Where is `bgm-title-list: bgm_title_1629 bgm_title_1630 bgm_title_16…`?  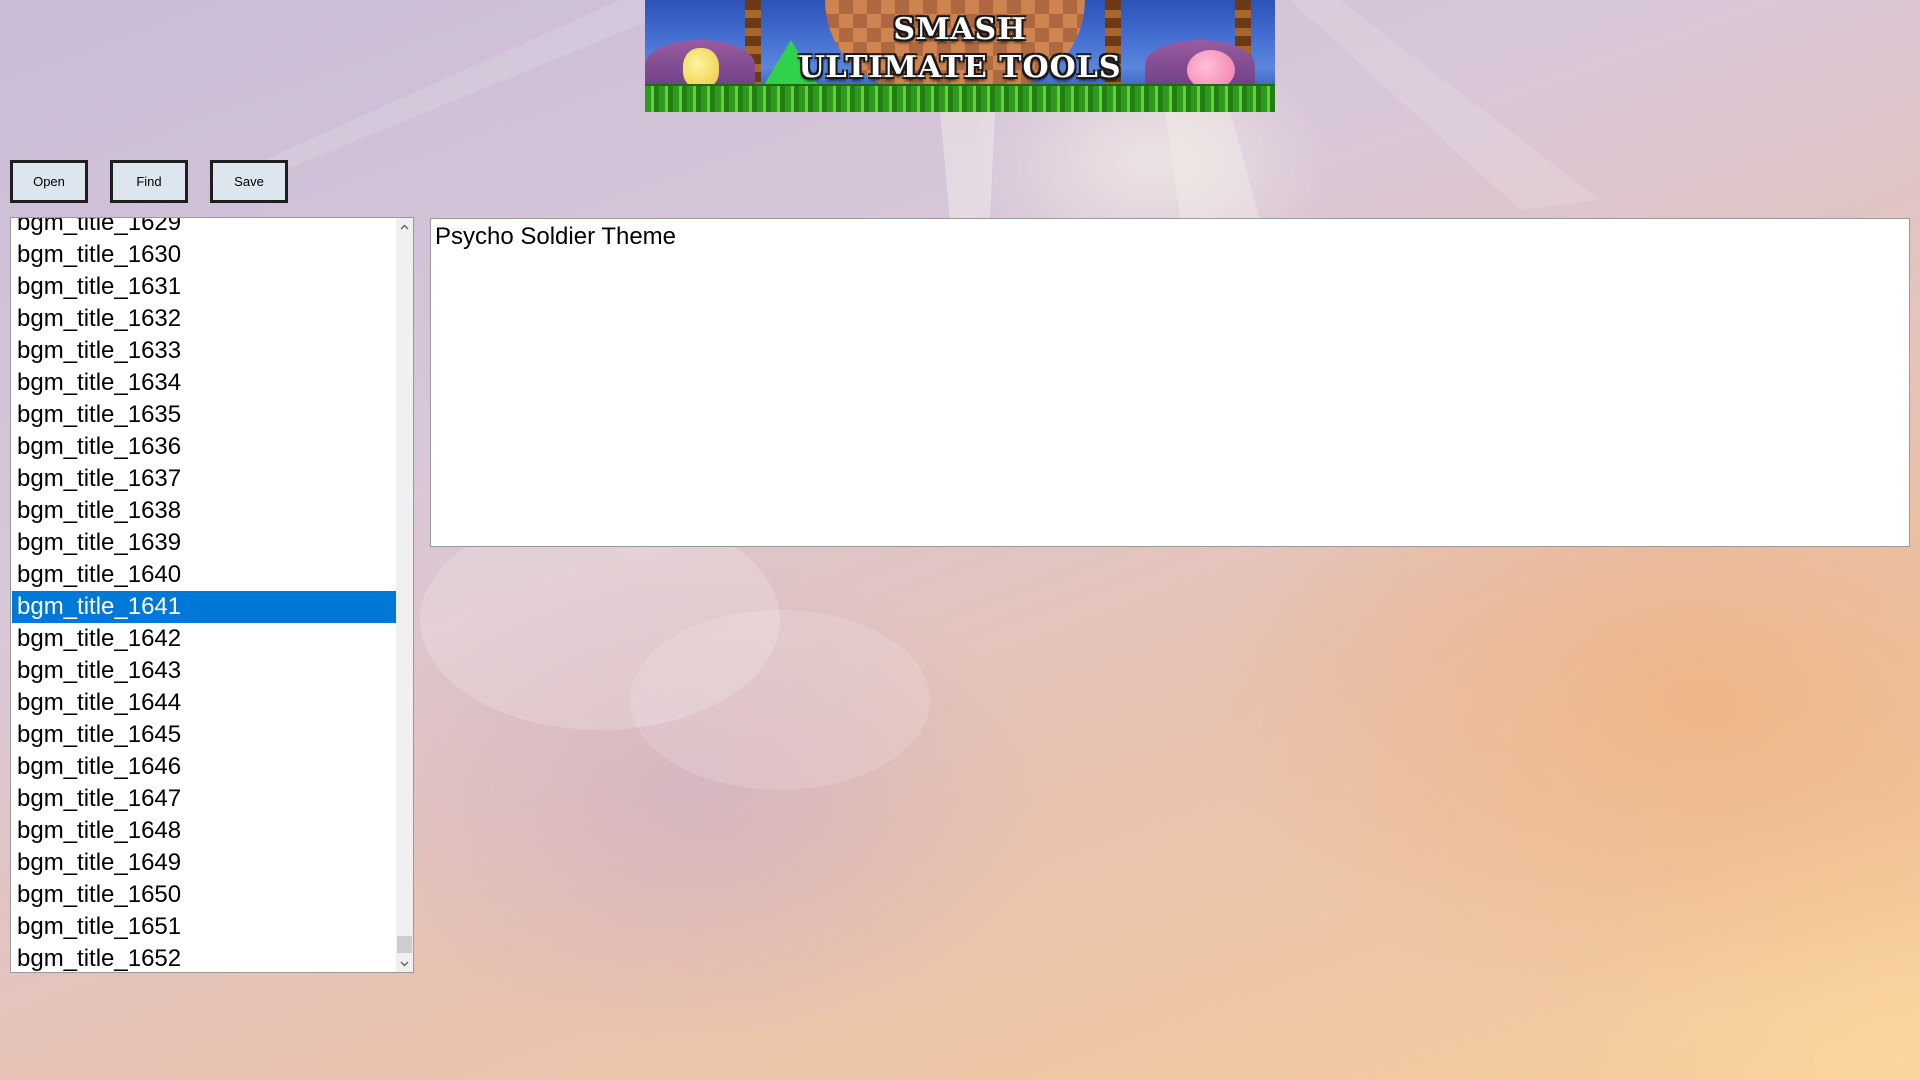
bgm-title-list: bgm_title_1629 bgm_title_1630 bgm_title_16… is located at coordinates (204, 595).